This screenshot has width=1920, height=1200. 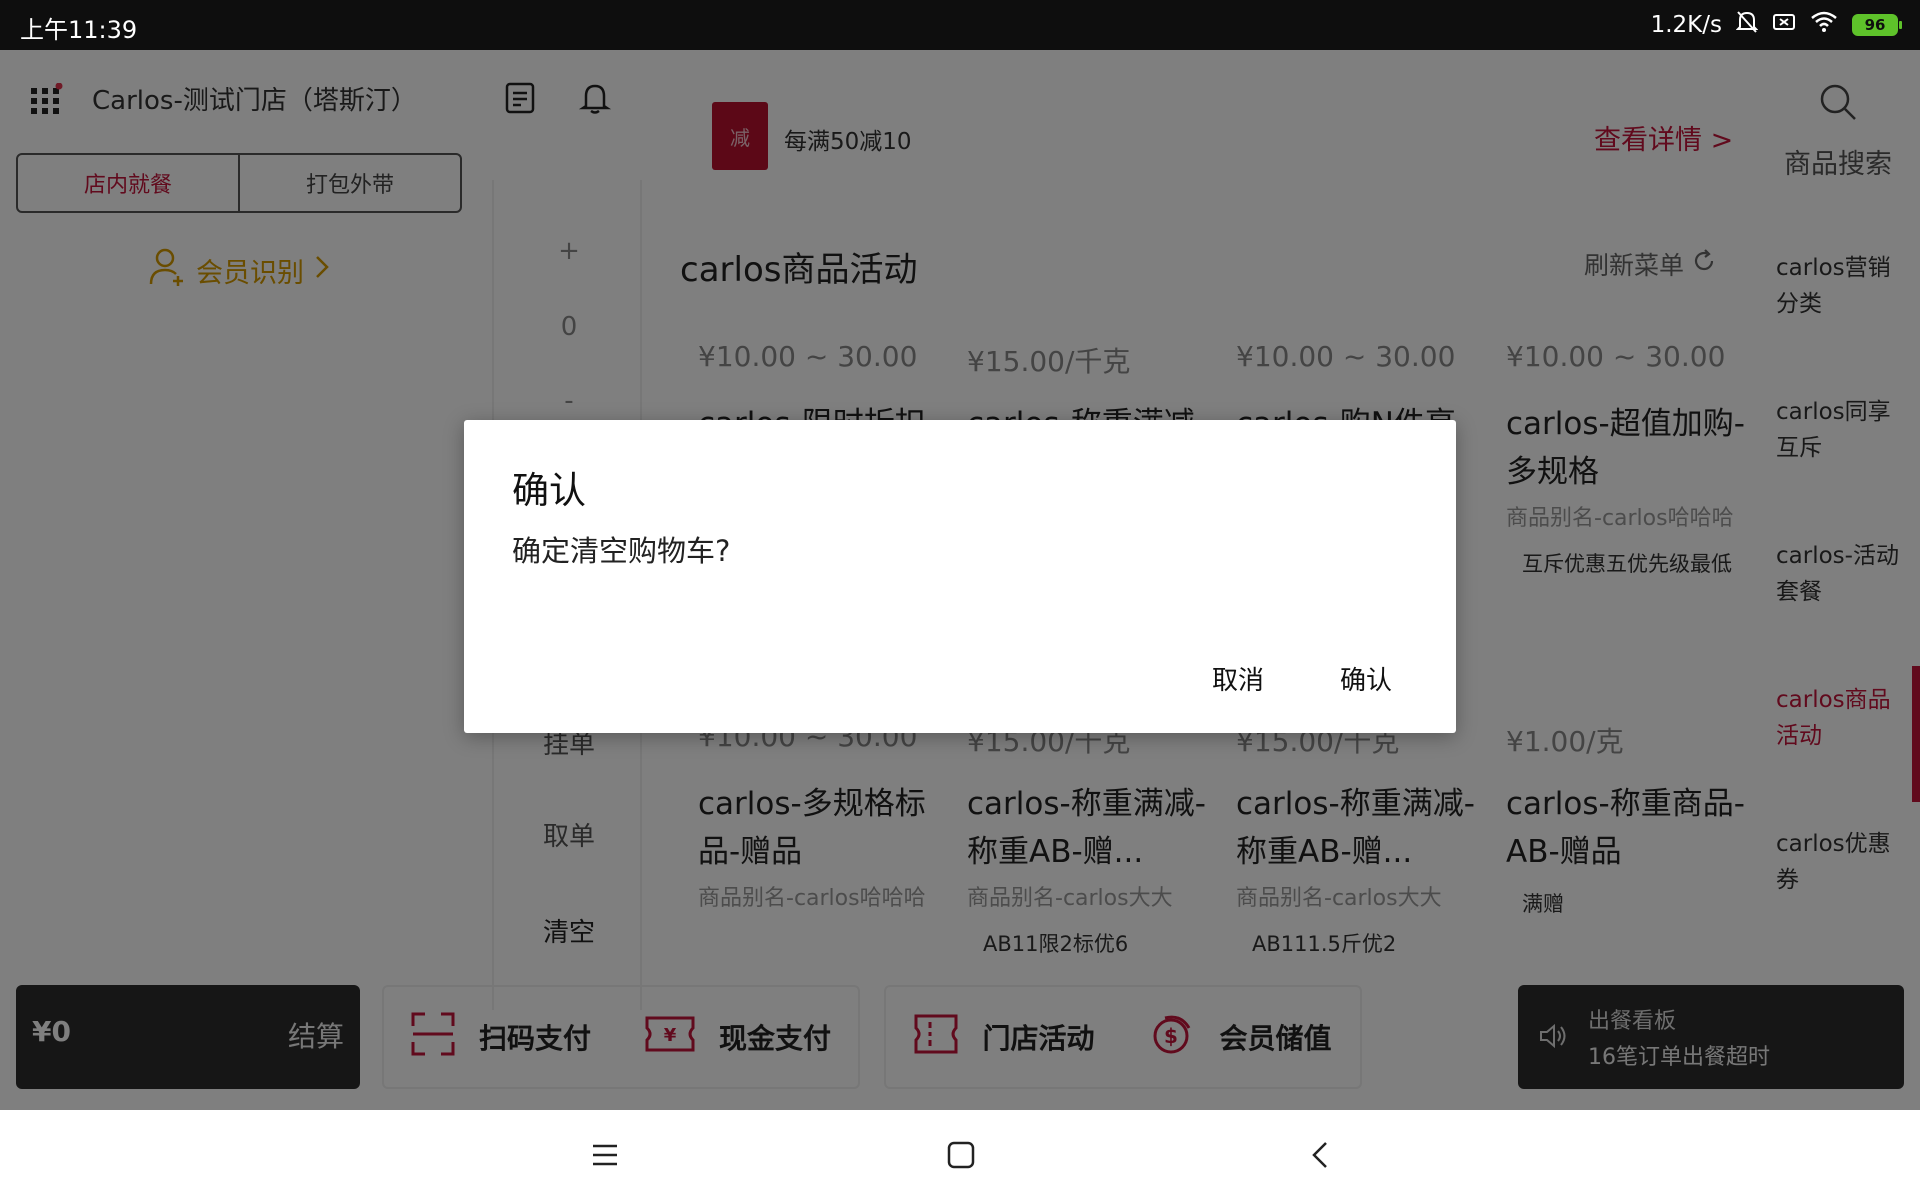 What do you see at coordinates (1366, 678) in the screenshot?
I see `confirm-button: 确认` at bounding box center [1366, 678].